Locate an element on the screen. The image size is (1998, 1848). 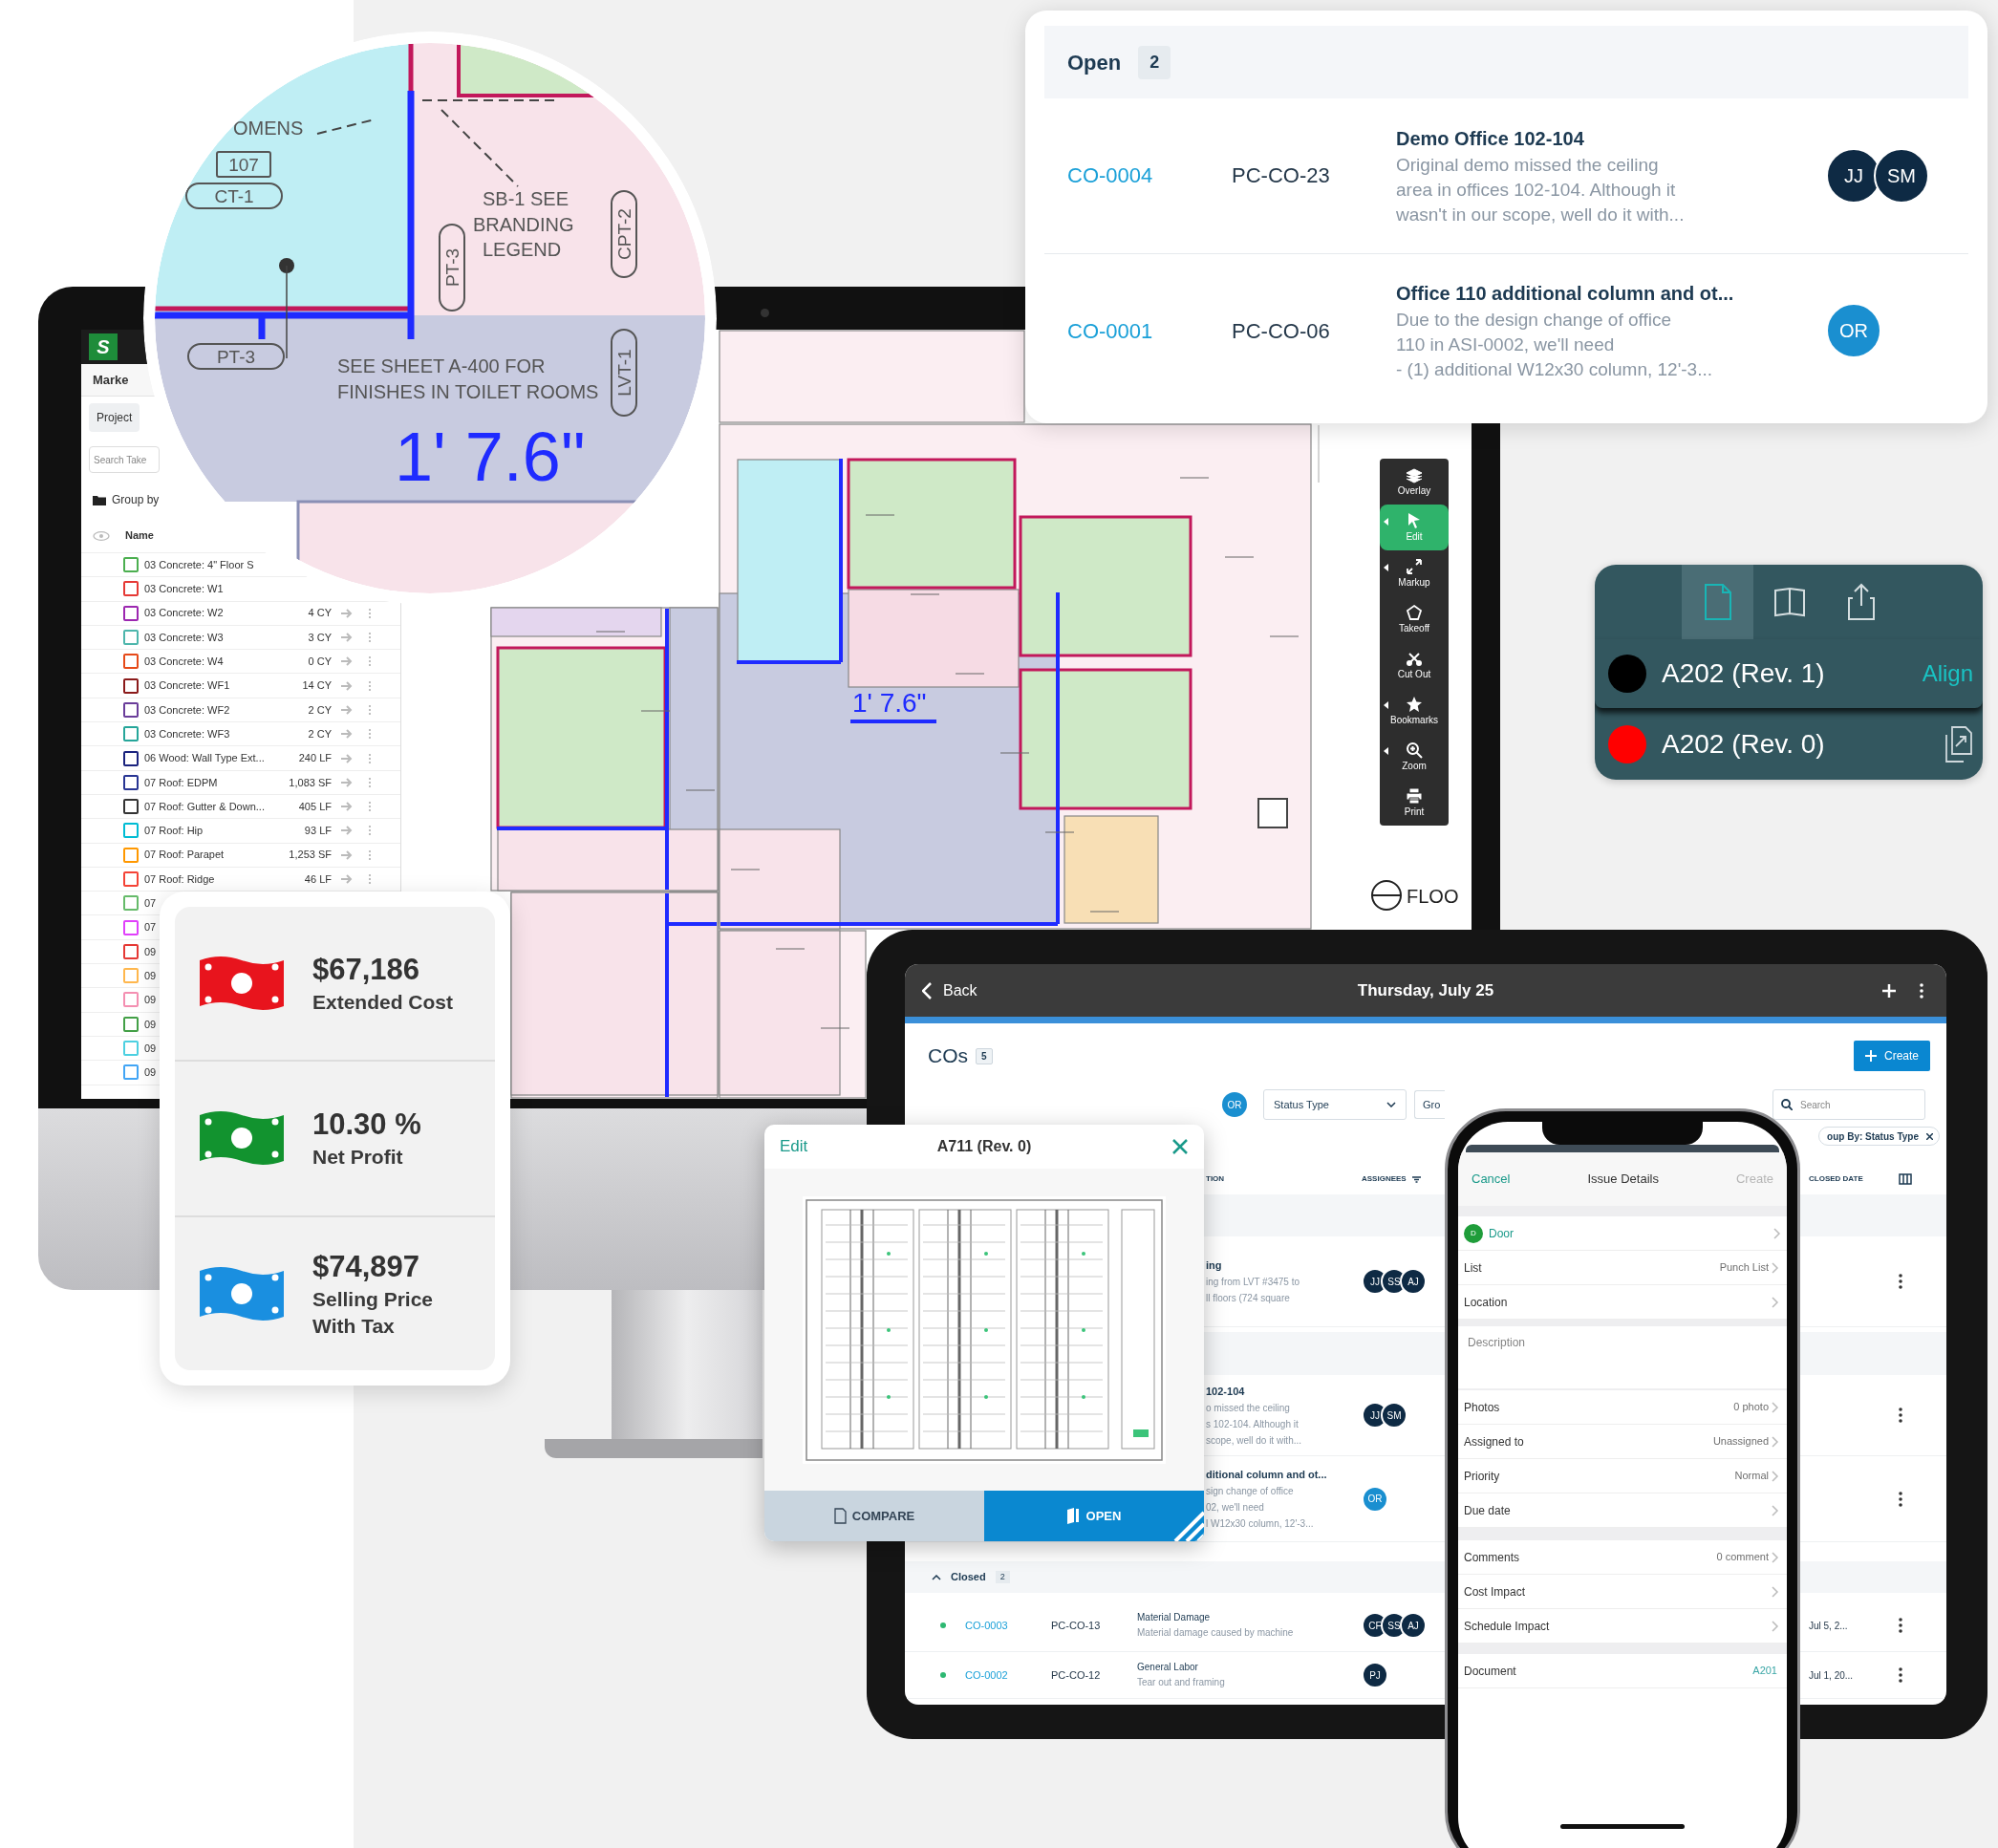
plan-note: SB-1 SEE is located at coordinates (526, 198).